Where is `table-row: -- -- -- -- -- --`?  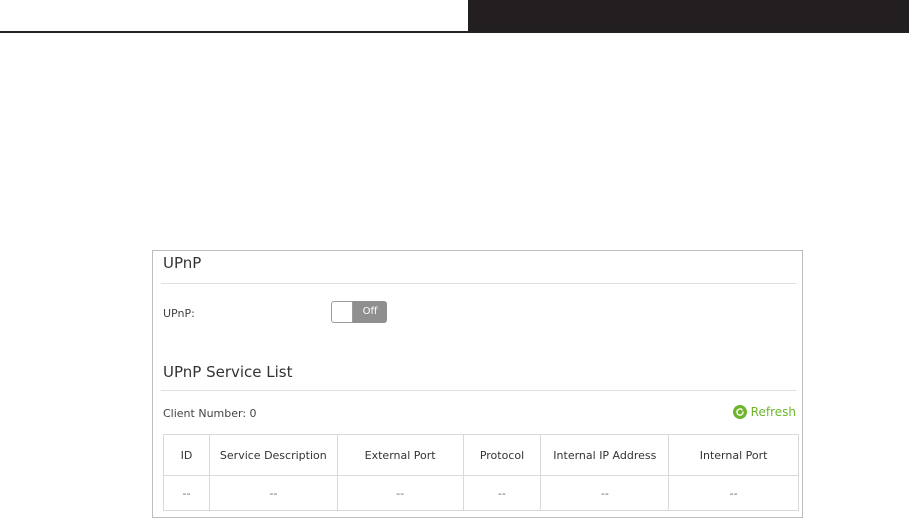 table-row: -- -- -- -- -- -- is located at coordinates (481, 493).